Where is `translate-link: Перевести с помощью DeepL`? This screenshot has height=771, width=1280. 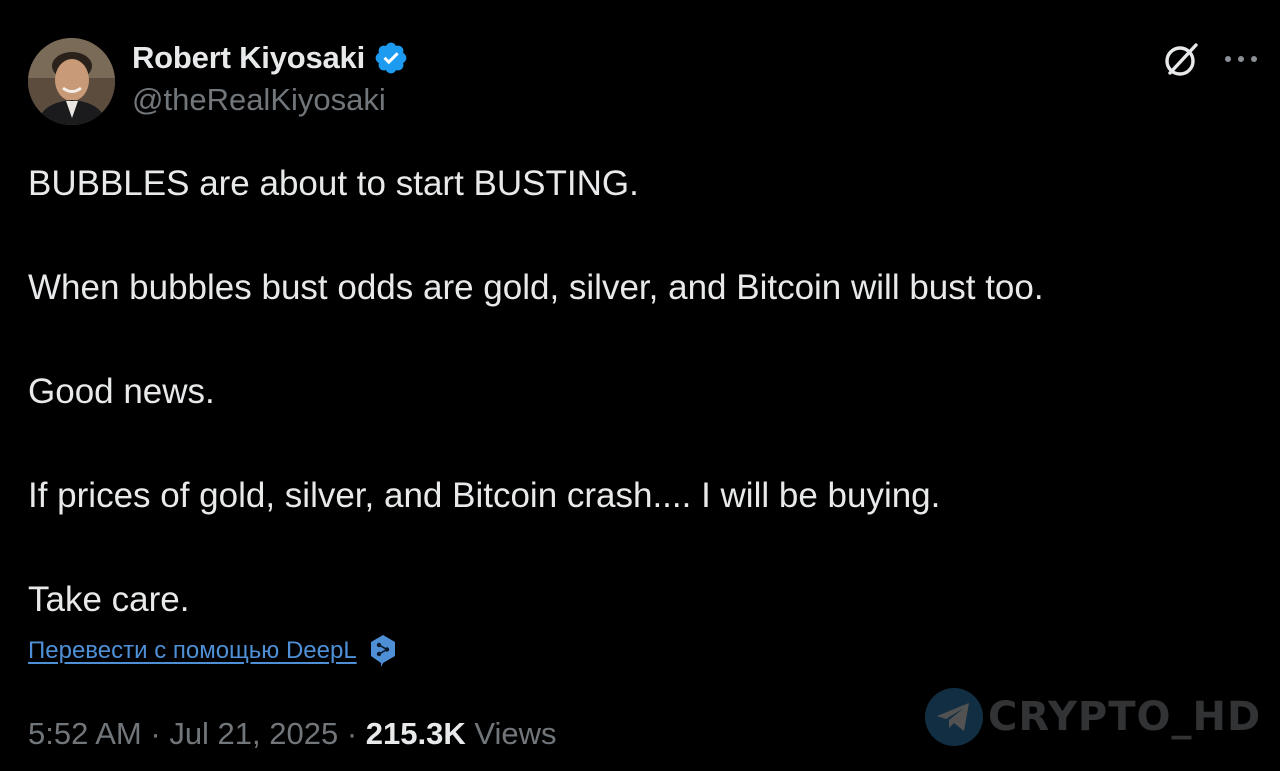
translate-link: Перевести с помощью DeepL is located at coordinates (192, 651).